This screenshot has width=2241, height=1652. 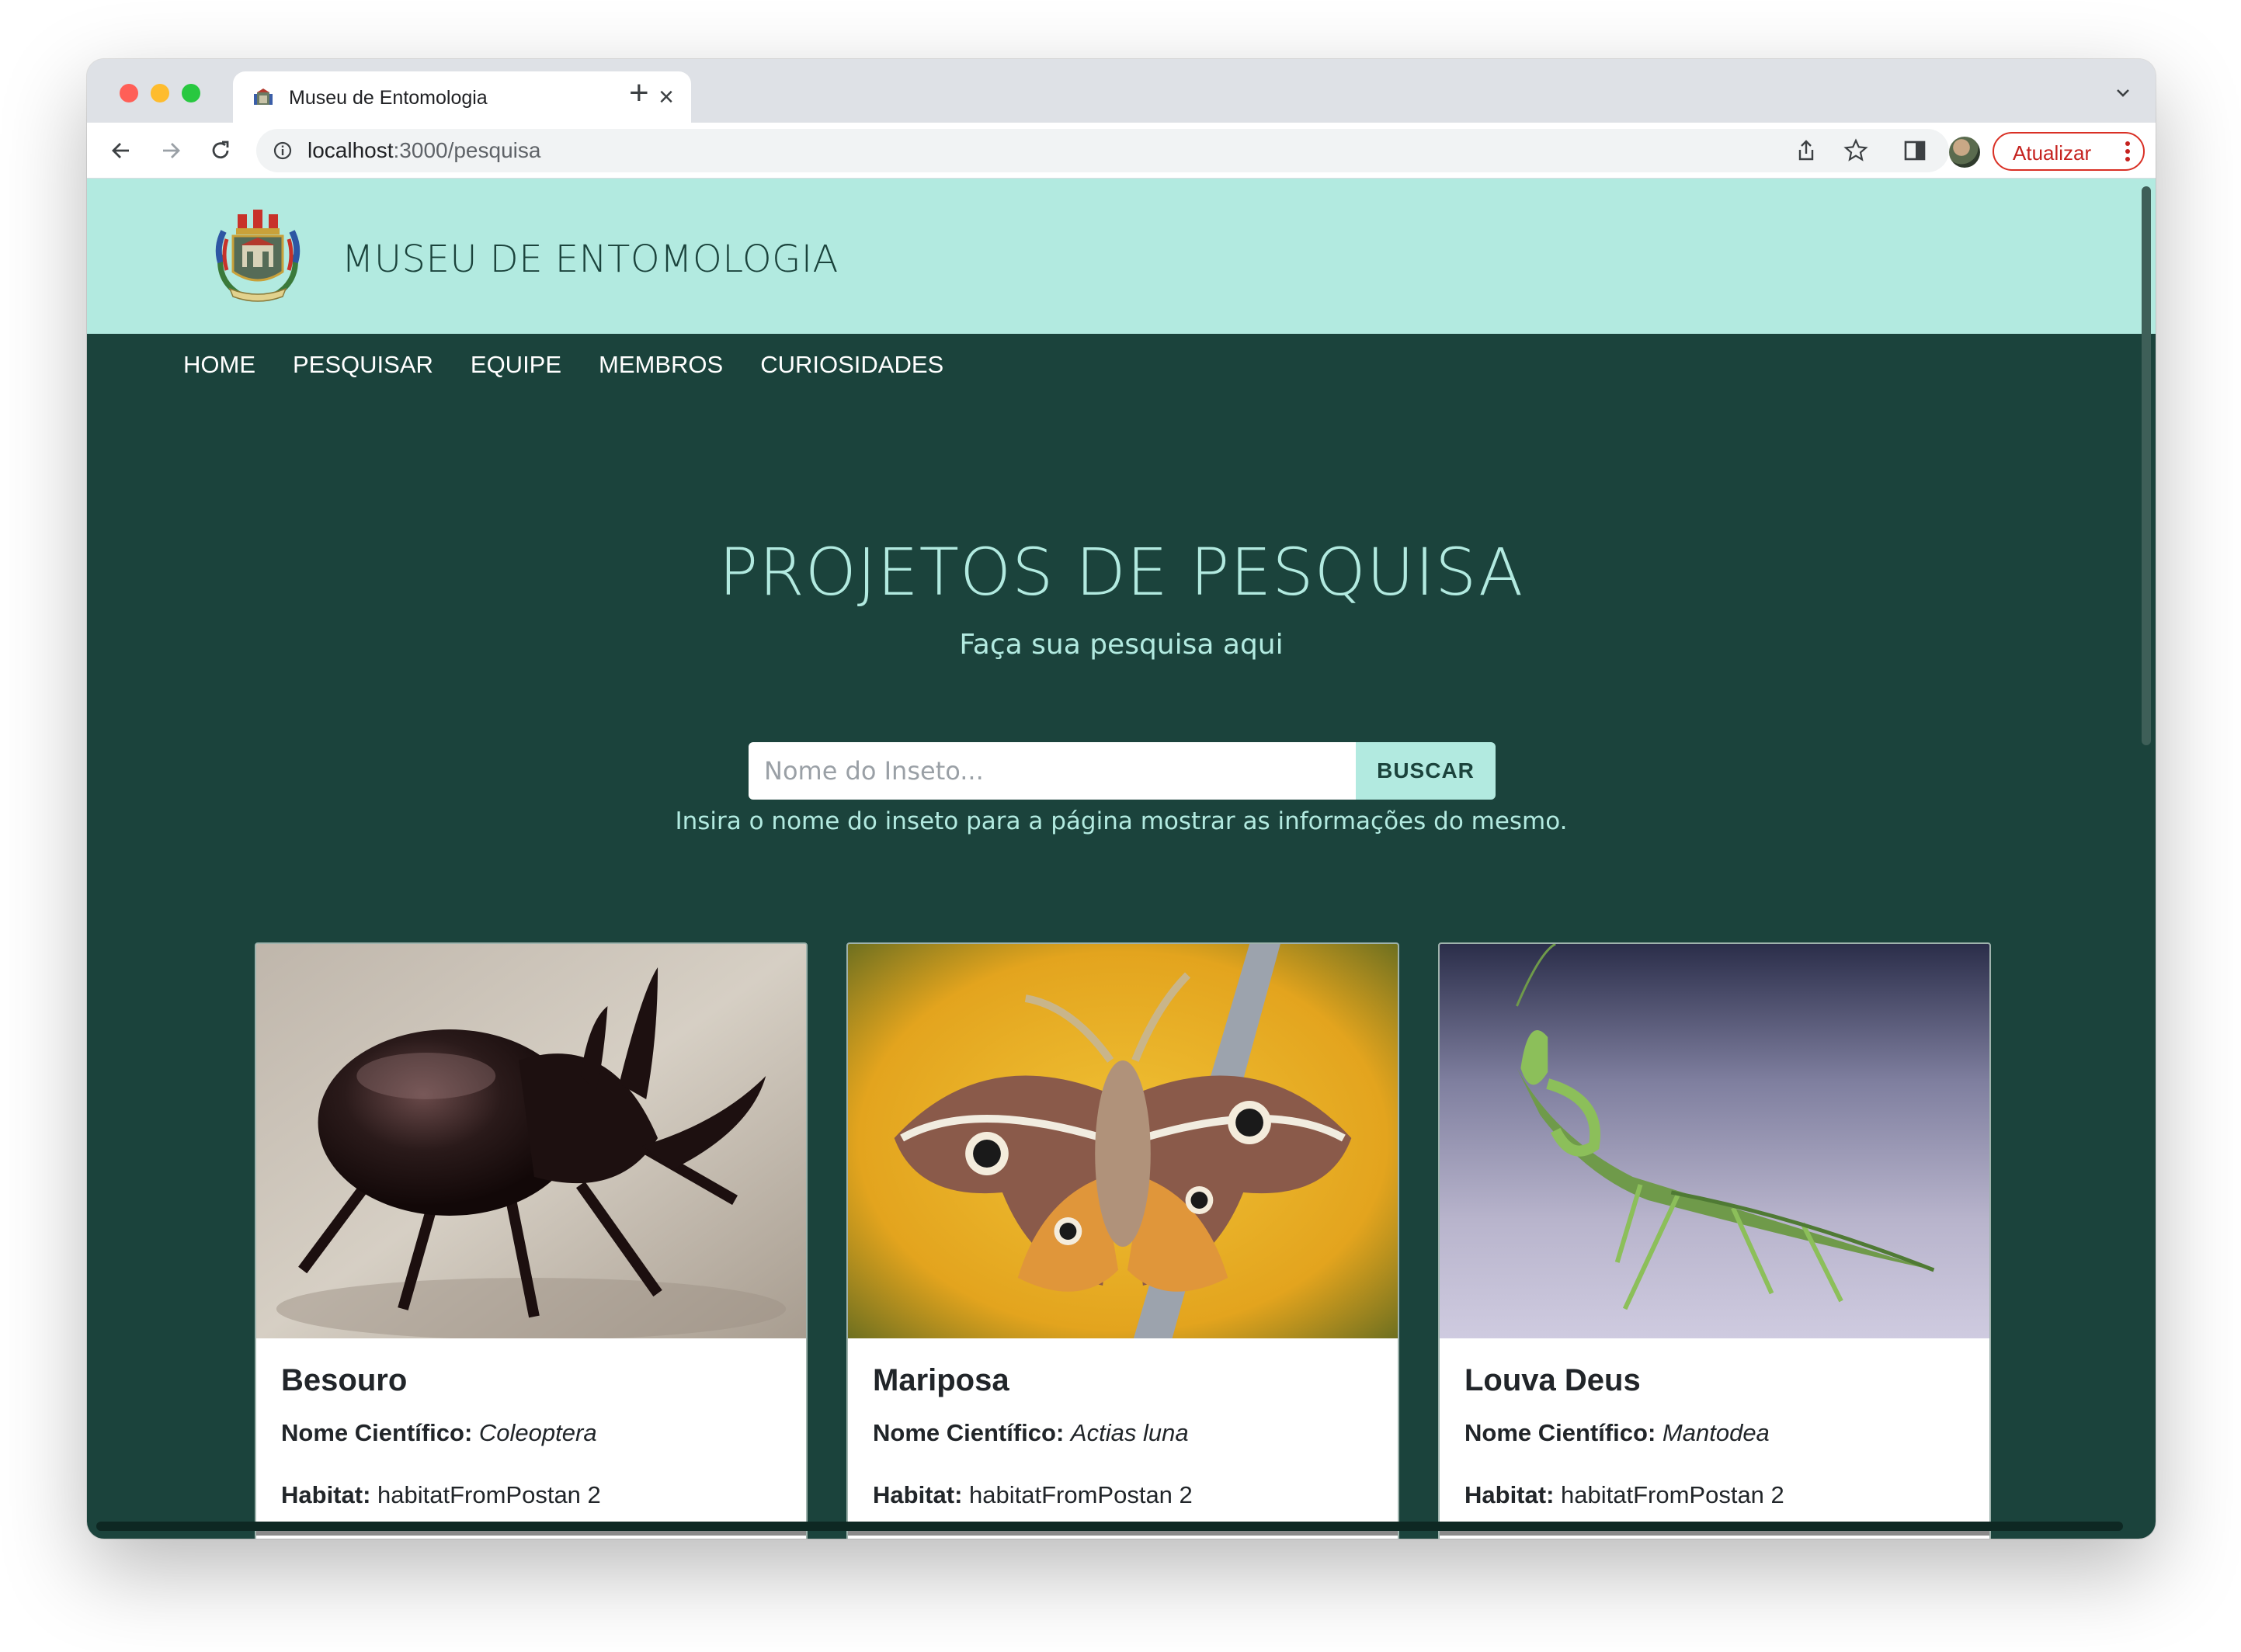 What do you see at coordinates (467, 150) in the screenshot?
I see `url-path: :3000/pesquisa` at bounding box center [467, 150].